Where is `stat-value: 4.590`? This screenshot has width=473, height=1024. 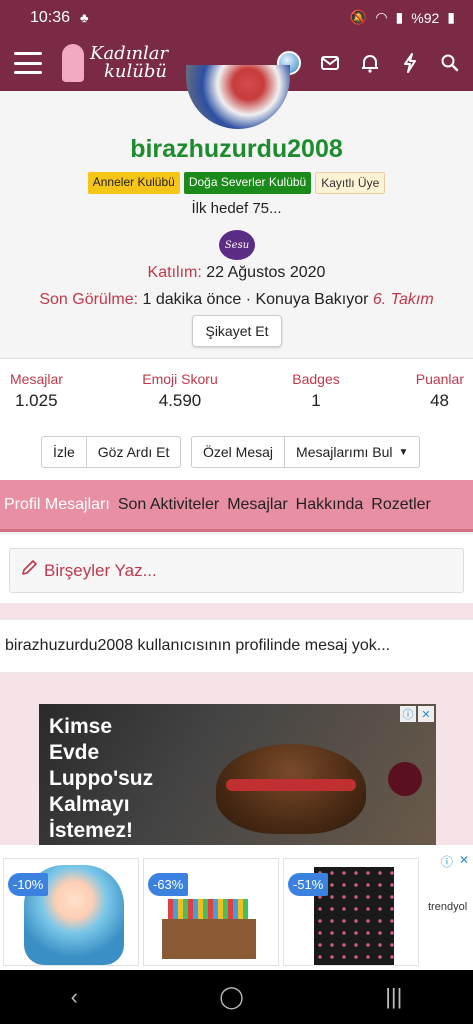
stat-value: 4.590 is located at coordinates (180, 400).